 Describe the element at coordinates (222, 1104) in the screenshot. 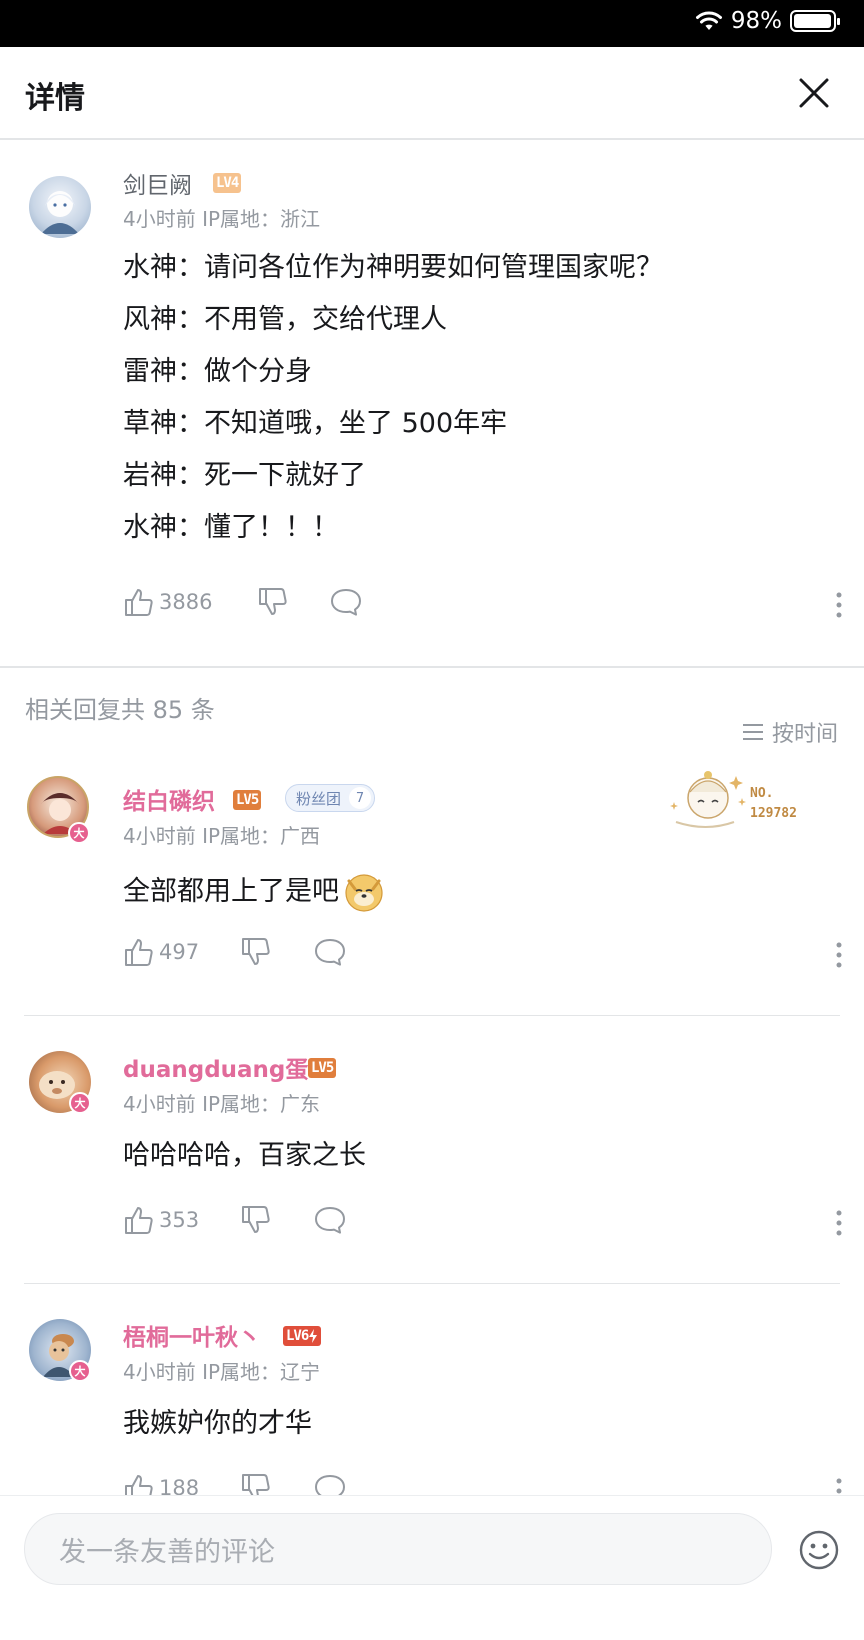

I see `comment-meta: 4小时前 IP属地：广东` at that location.